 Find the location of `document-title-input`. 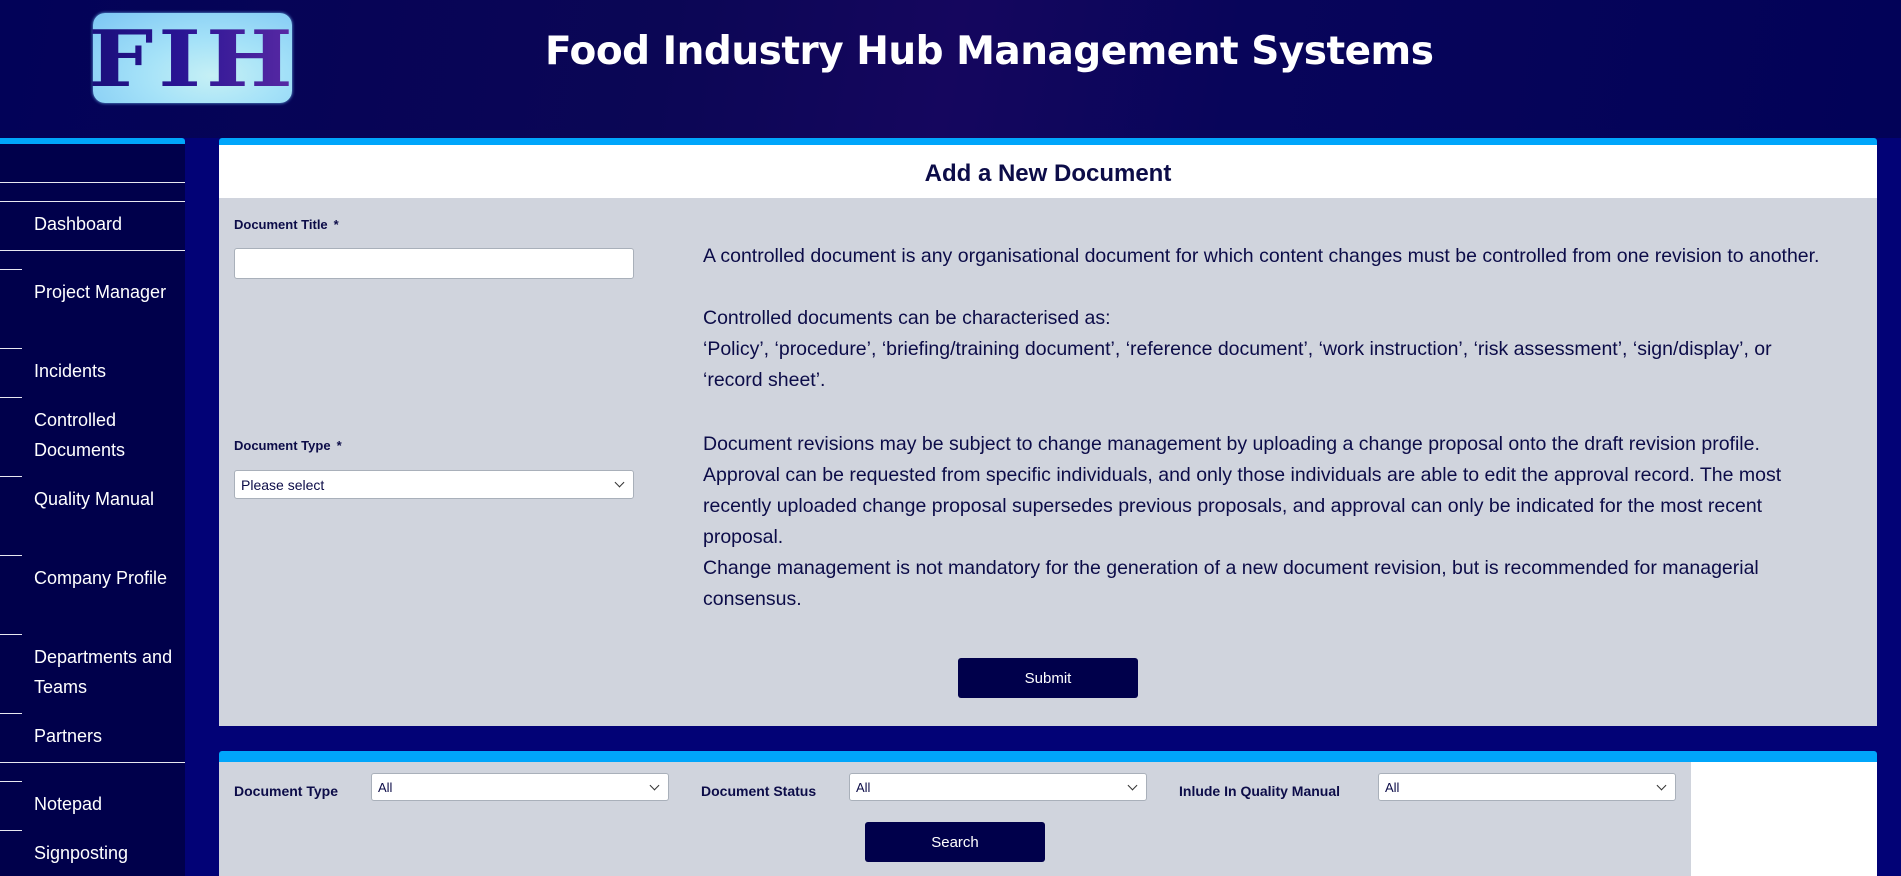

document-title-input is located at coordinates (434, 263).